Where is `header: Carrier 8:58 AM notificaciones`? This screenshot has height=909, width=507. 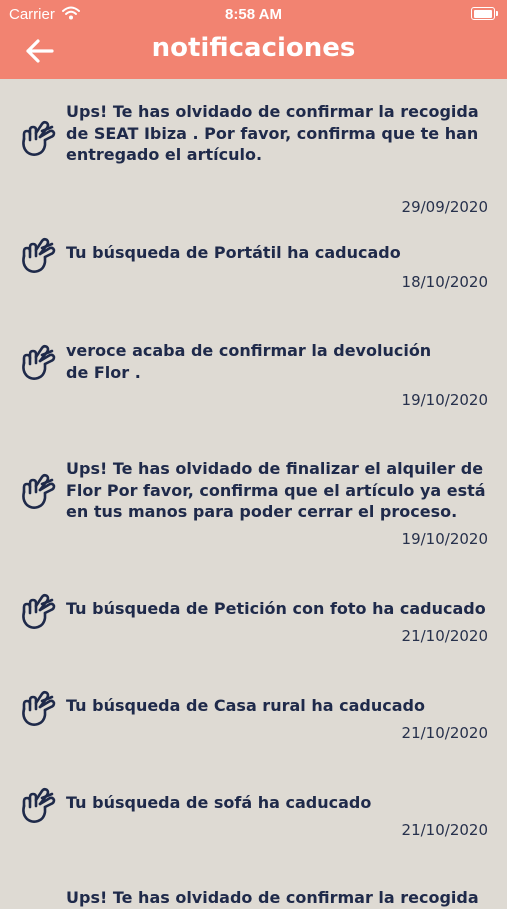 header: Carrier 8:58 AM notificaciones is located at coordinates (253, 39).